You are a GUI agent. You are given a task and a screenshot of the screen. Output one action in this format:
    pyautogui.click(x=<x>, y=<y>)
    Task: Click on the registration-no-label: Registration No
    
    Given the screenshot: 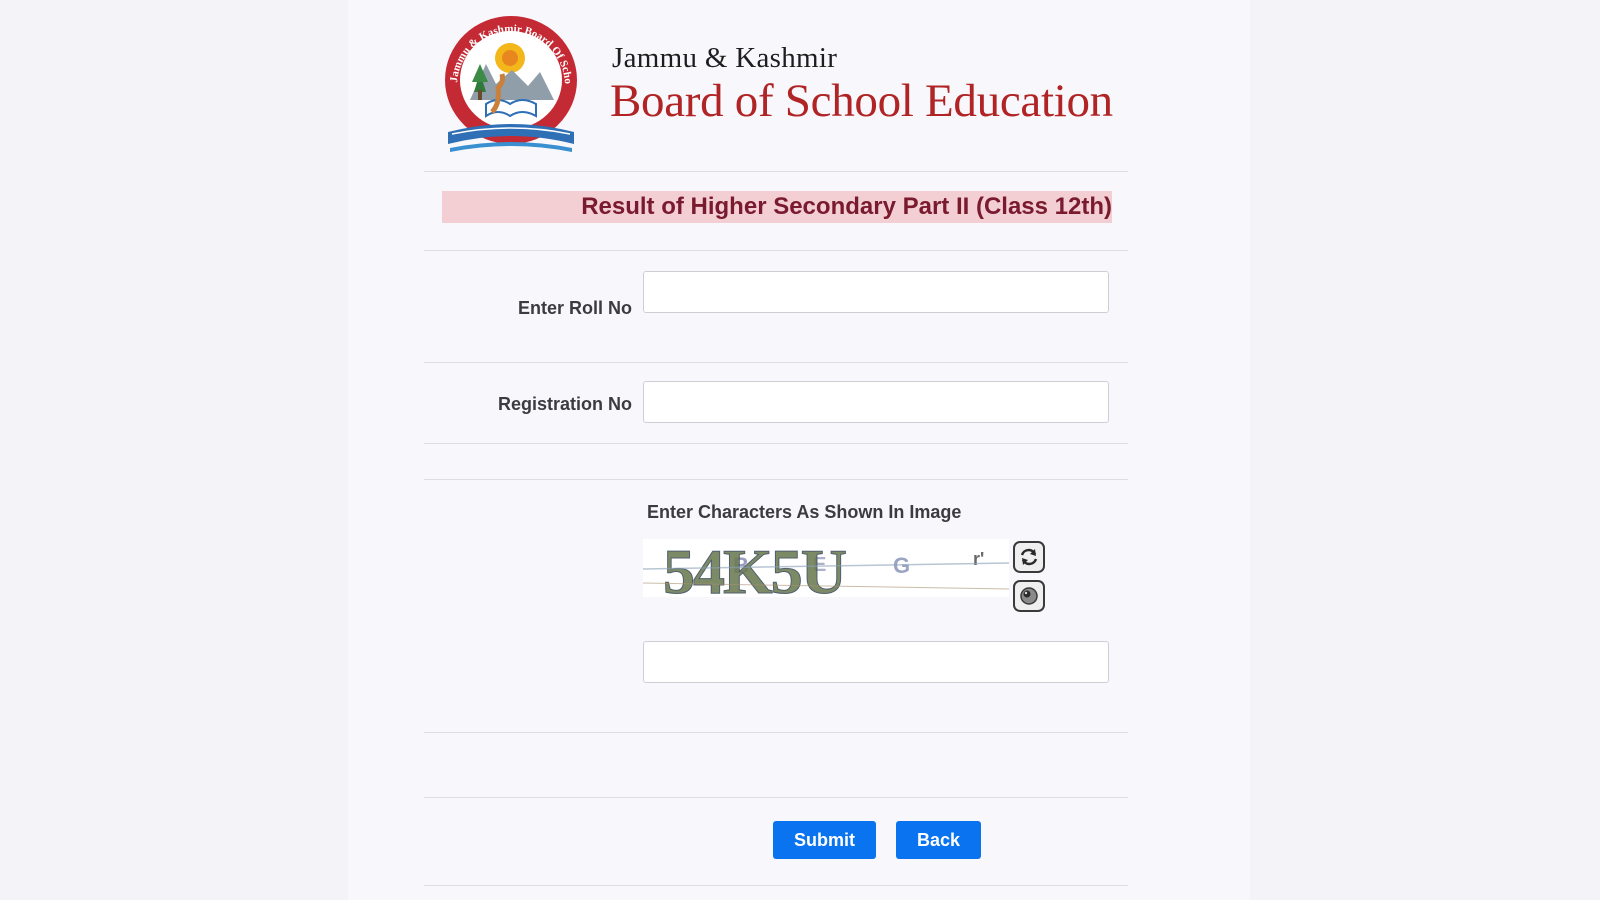 What is the action you would take?
    pyautogui.click(x=564, y=404)
    